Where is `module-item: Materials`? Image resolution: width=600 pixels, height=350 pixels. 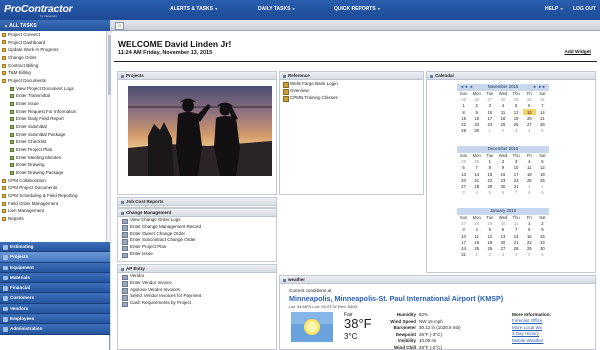
module-item: Materials is located at coordinates (55, 278).